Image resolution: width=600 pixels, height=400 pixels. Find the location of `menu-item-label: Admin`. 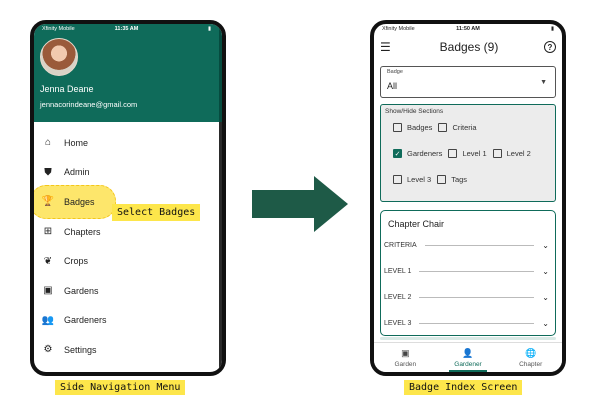

menu-item-label: Admin is located at coordinates (77, 172).